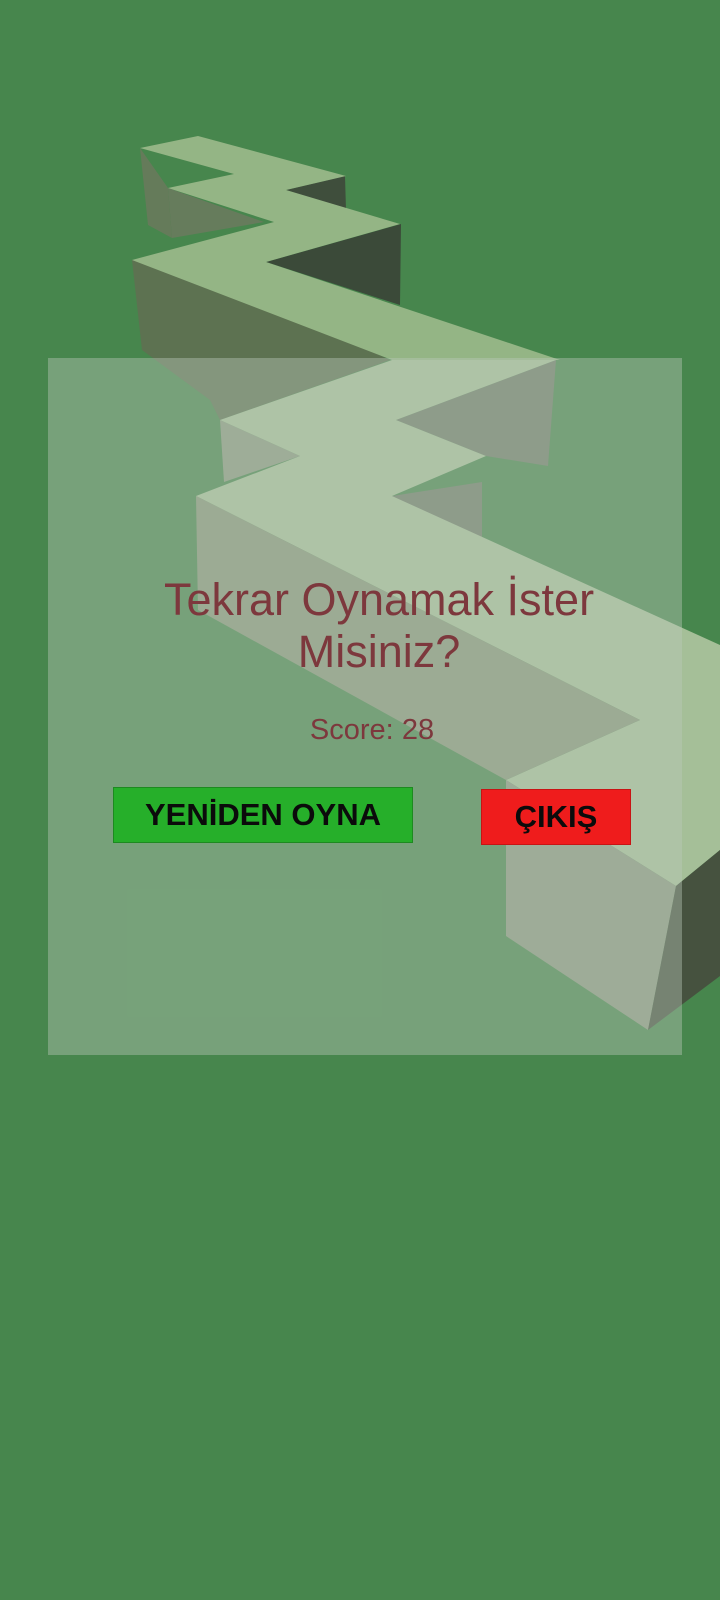  Describe the element at coordinates (351, 730) in the screenshot. I see `score-label: Score:` at that location.